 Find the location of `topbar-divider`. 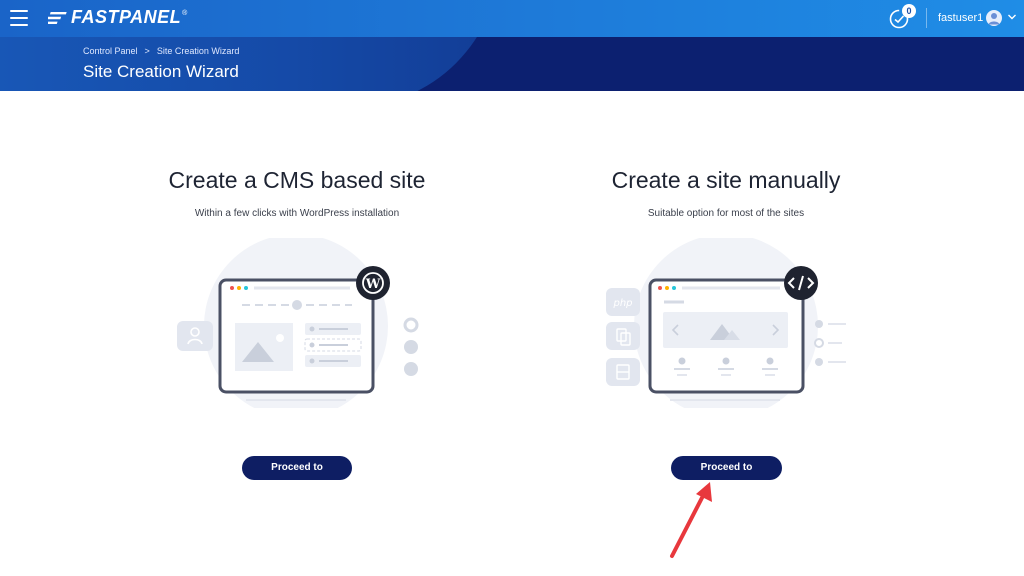

topbar-divider is located at coordinates (926, 18).